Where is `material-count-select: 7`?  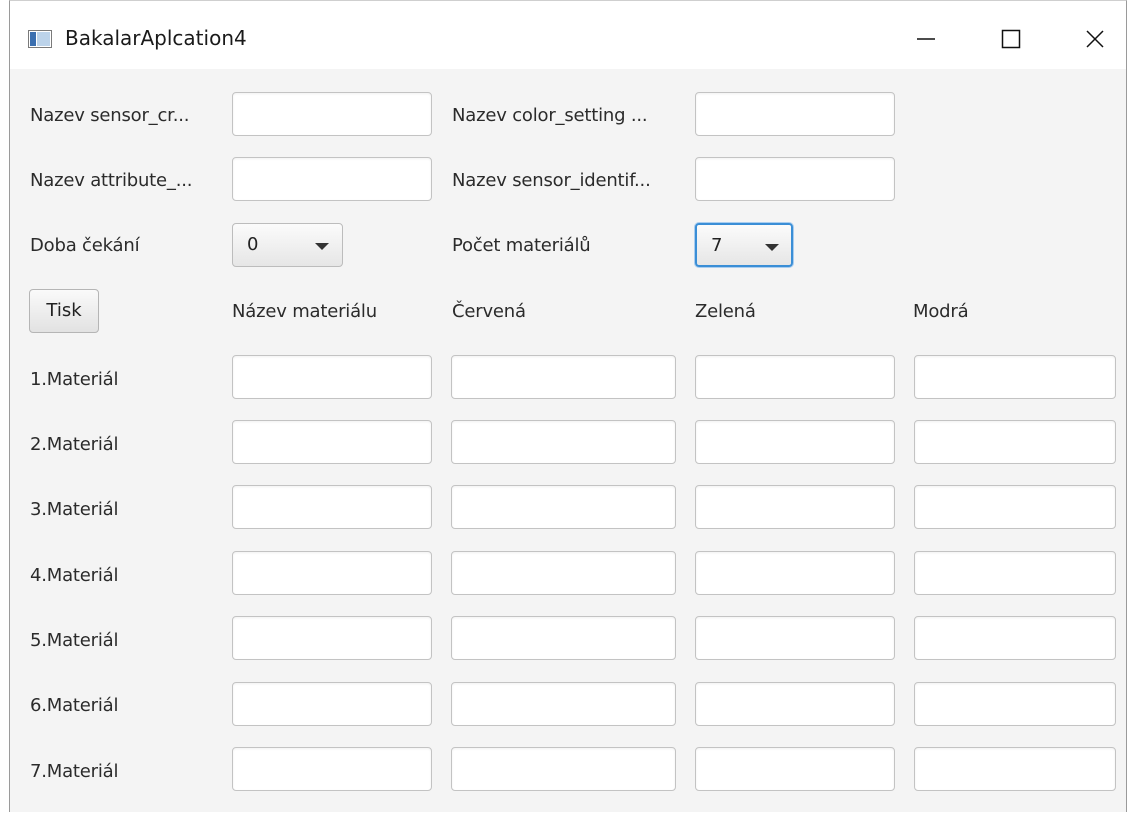
material-count-select: 7 is located at coordinates (744, 245).